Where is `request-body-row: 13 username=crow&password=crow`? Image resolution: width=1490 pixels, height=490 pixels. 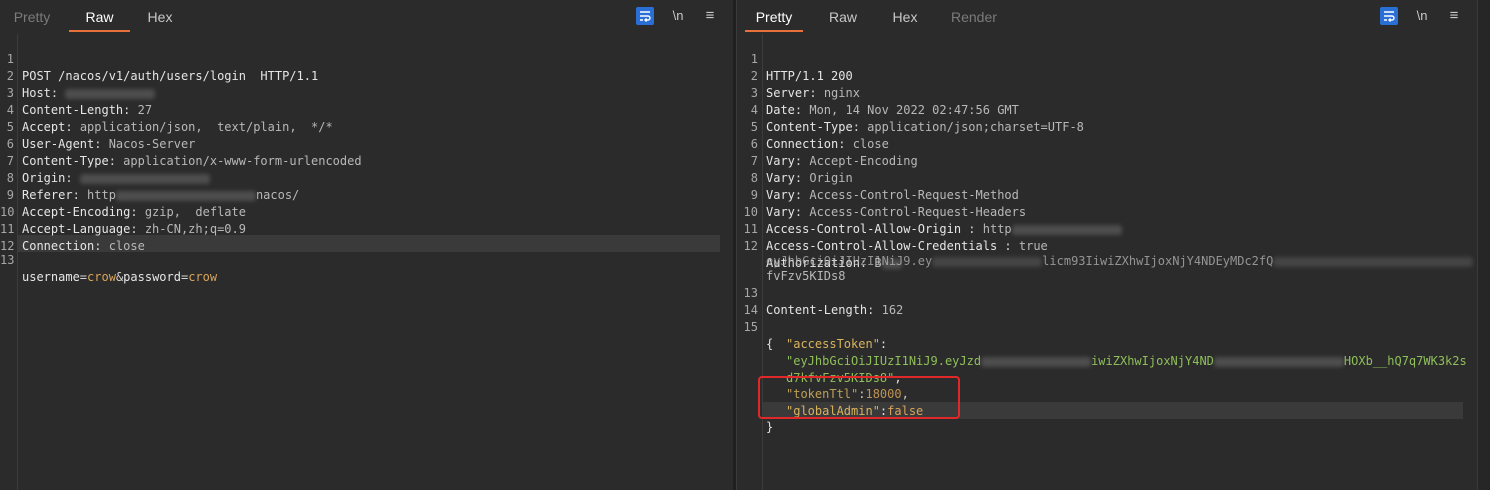
request-body-row: 13 username=crow&password=crow is located at coordinates (366, 259).